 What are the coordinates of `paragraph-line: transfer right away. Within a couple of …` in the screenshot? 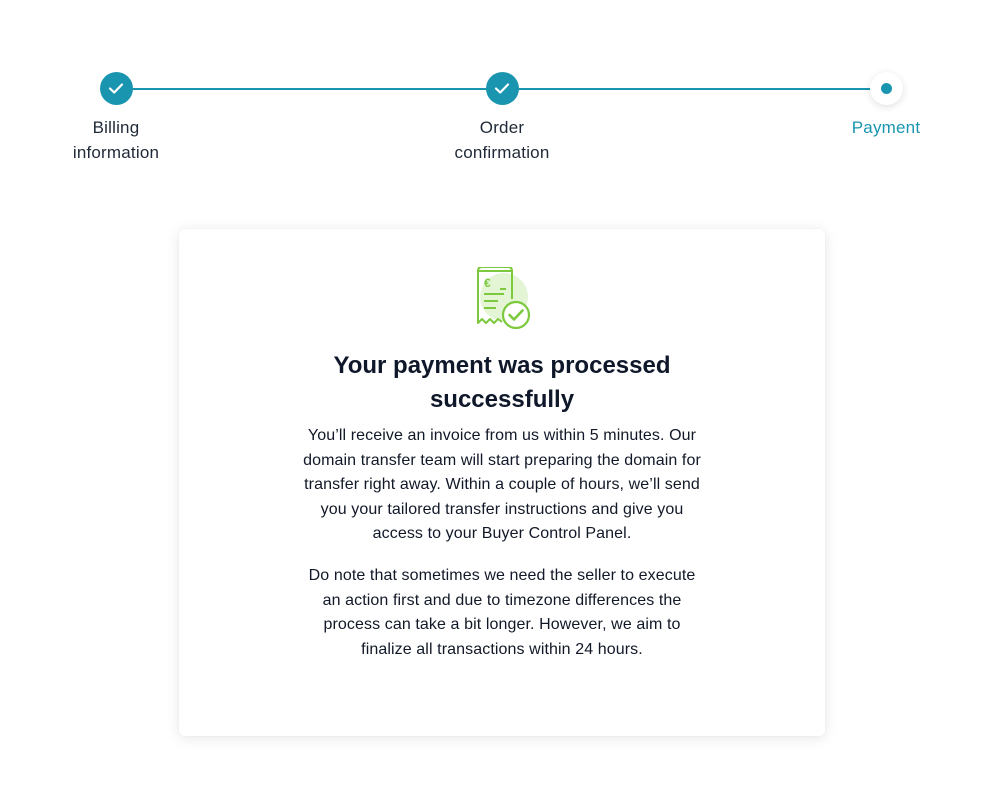 It's located at (502, 485).